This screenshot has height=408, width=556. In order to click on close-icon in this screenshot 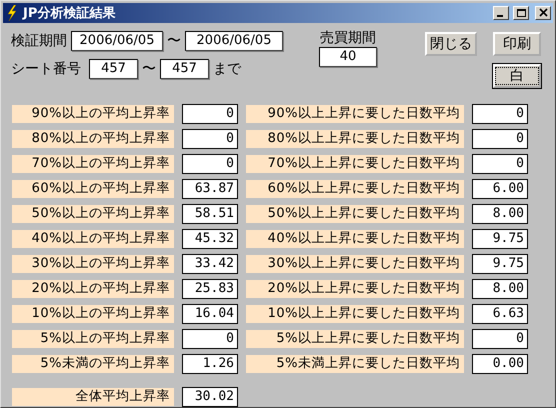, I will do `click(543, 13)`.